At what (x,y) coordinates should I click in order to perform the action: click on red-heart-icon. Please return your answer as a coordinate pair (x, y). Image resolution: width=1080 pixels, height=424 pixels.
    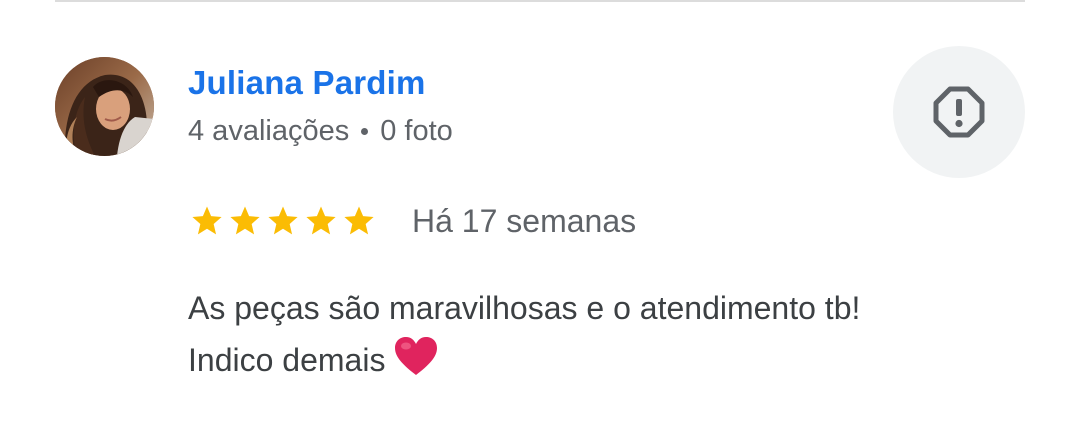
    Looking at the image, I should click on (416, 356).